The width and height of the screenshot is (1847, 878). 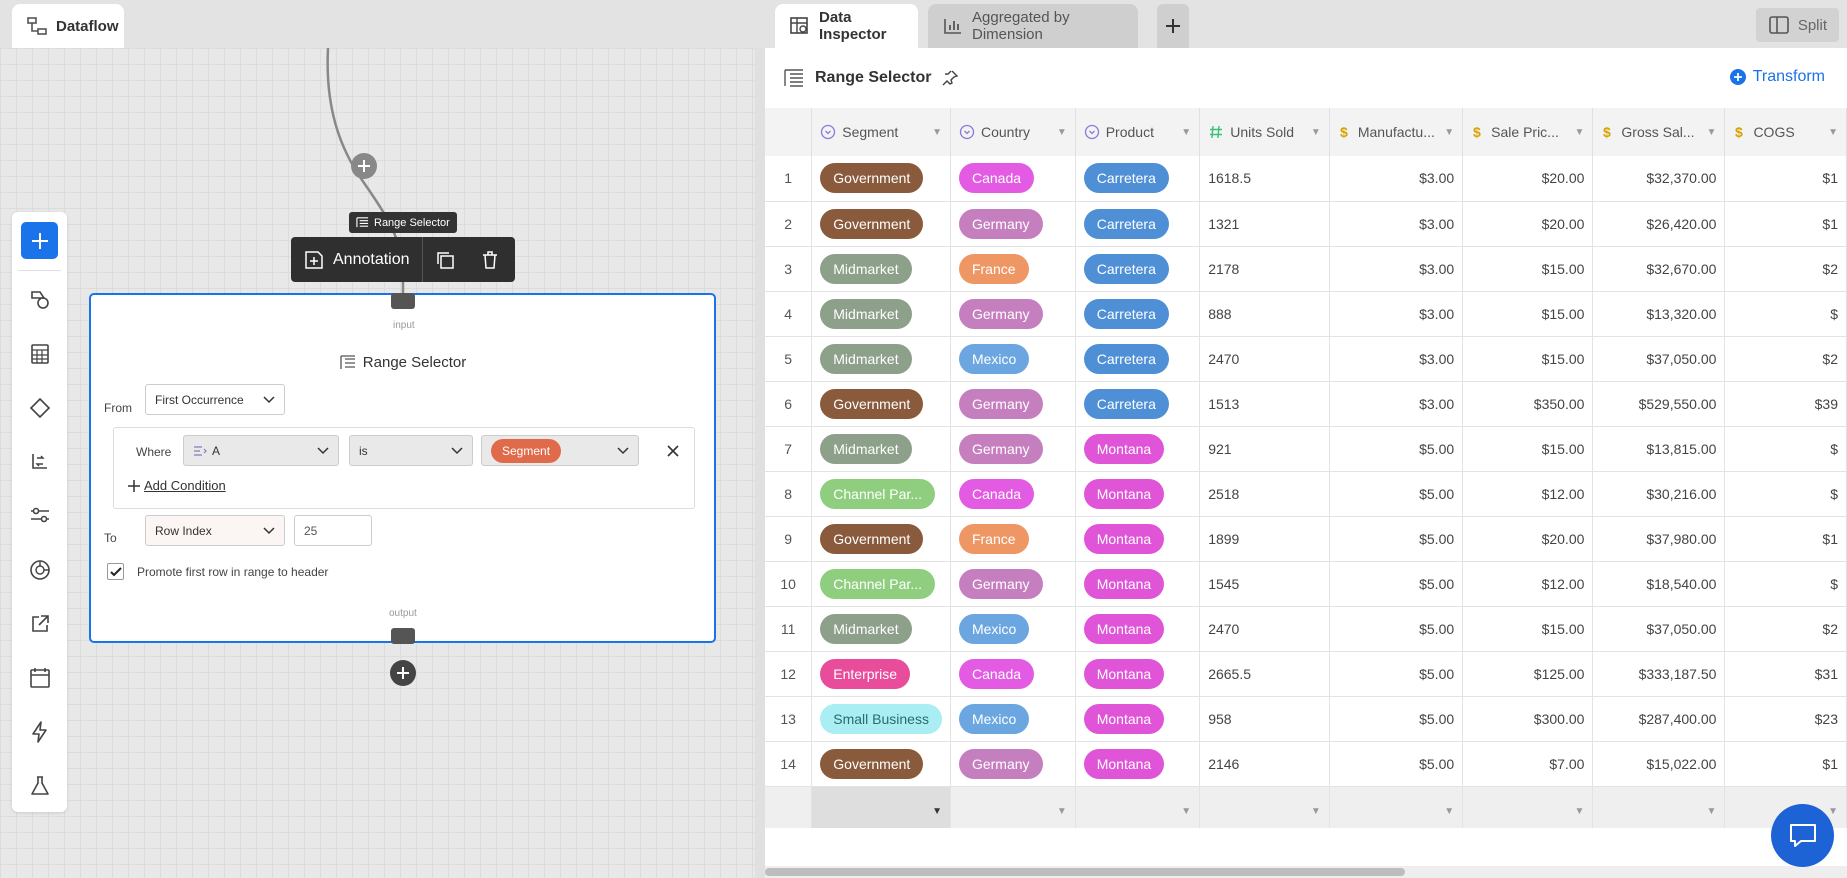 What do you see at coordinates (673, 453) in the screenshot?
I see `remove-condition-button` at bounding box center [673, 453].